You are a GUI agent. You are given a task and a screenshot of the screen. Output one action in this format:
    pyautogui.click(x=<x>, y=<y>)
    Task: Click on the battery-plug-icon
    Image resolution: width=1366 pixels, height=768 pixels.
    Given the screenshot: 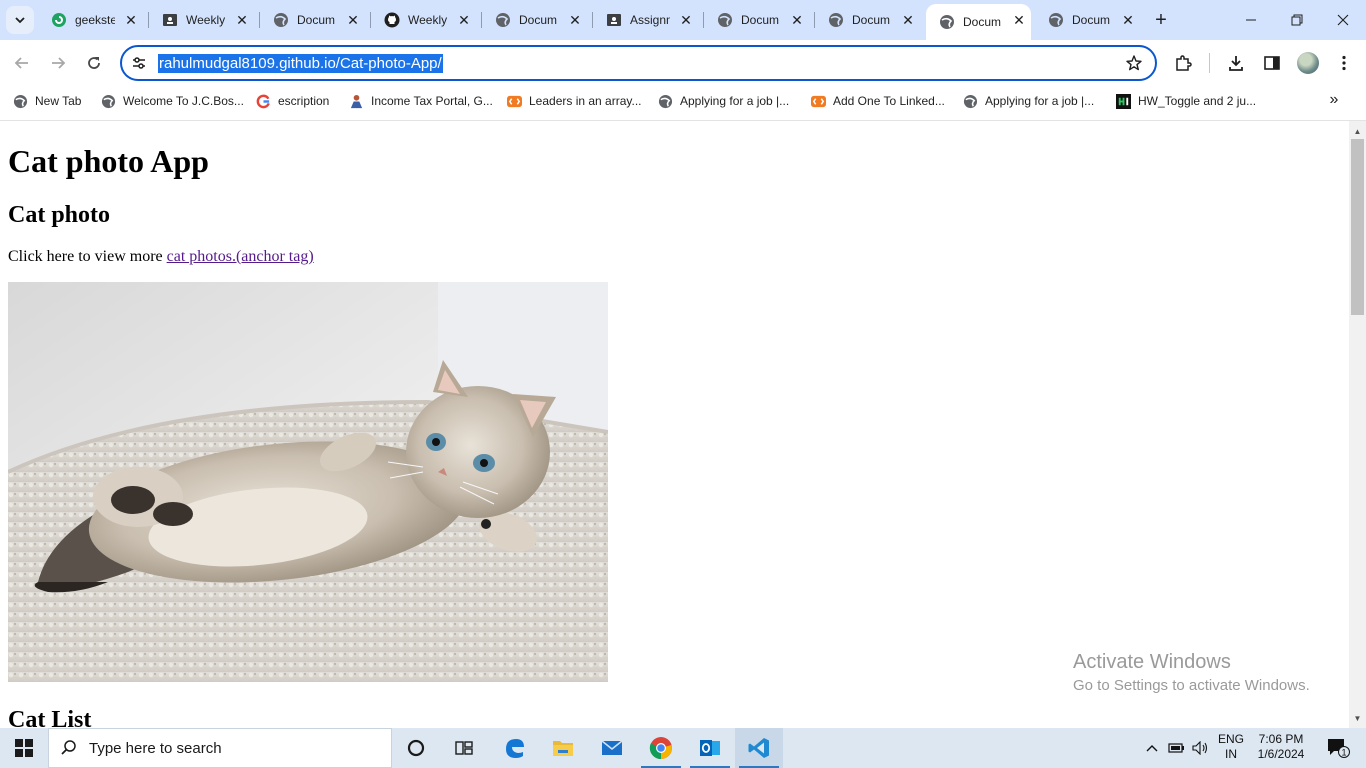 What is the action you would take?
    pyautogui.click(x=1176, y=748)
    